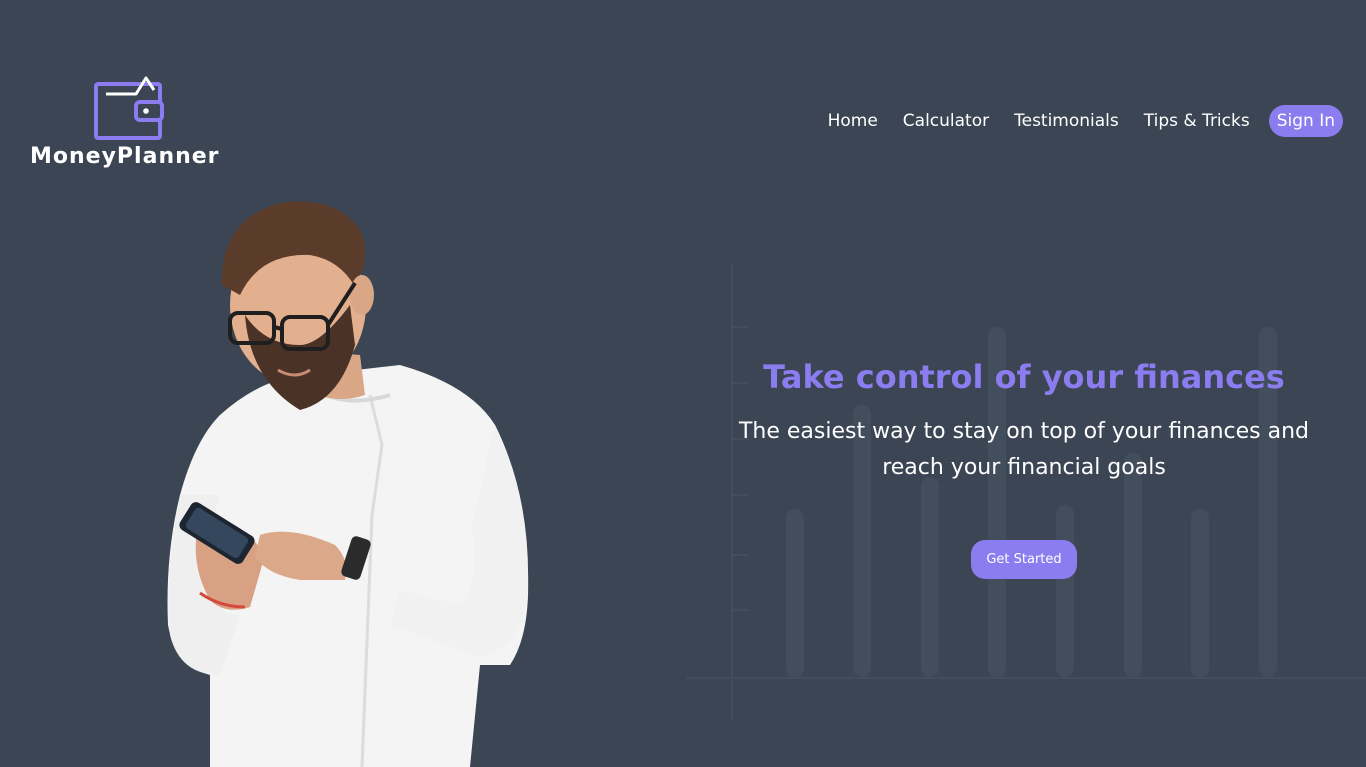  What do you see at coordinates (1024, 377) in the screenshot?
I see `hero-title: Take control of your finances` at bounding box center [1024, 377].